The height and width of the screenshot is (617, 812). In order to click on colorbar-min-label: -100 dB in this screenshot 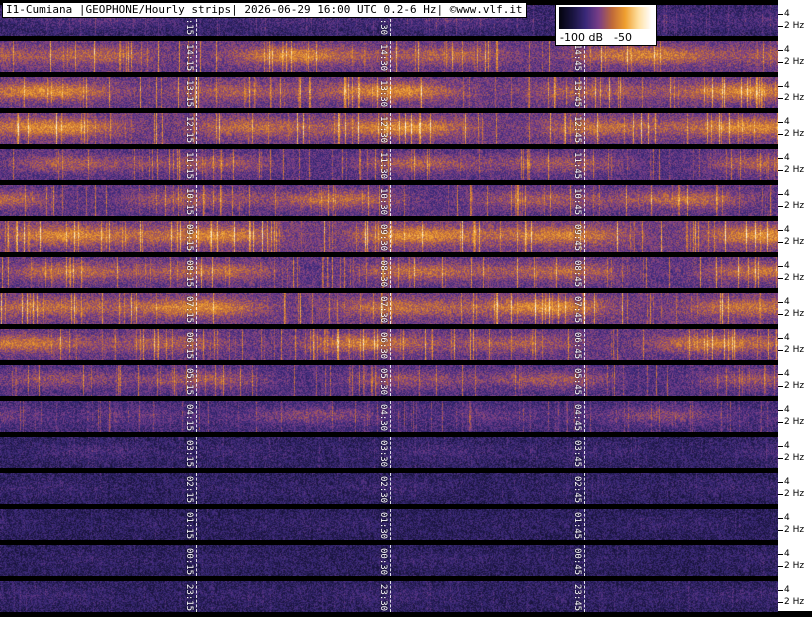, I will do `click(581, 37)`.